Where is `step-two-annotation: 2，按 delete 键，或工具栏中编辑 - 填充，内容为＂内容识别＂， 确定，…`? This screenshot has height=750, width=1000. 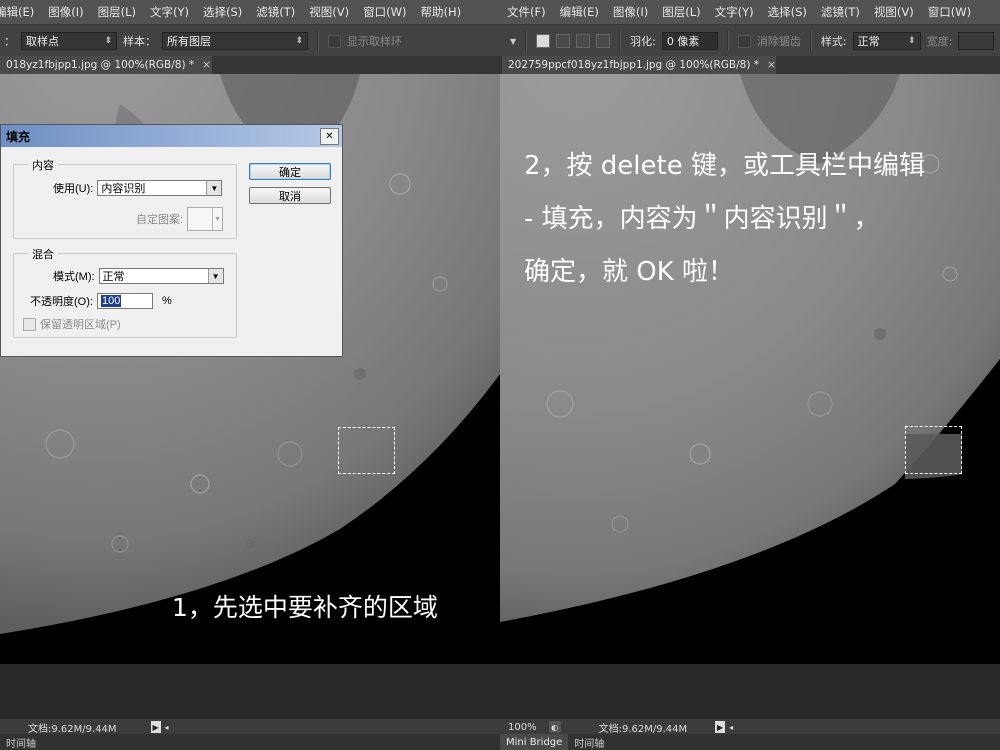 step-two-annotation: 2，按 delete 键，或工具栏中编辑 - 填充，内容为＂内容识别＂， 确定，… is located at coordinates (759, 219).